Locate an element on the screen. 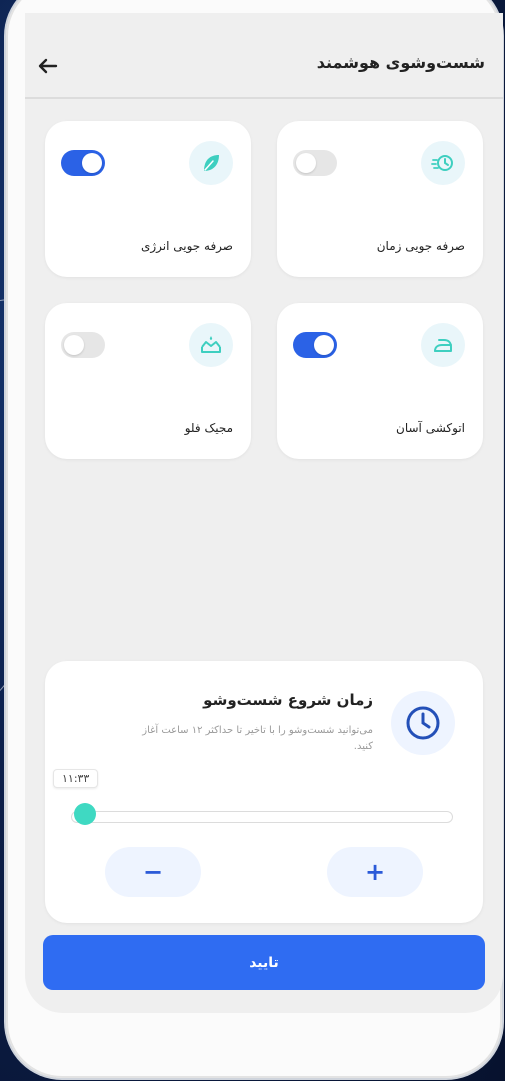 The width and height of the screenshot is (505, 1081). option-label-time-saving: صرفه جویی زمان is located at coordinates (420, 246).